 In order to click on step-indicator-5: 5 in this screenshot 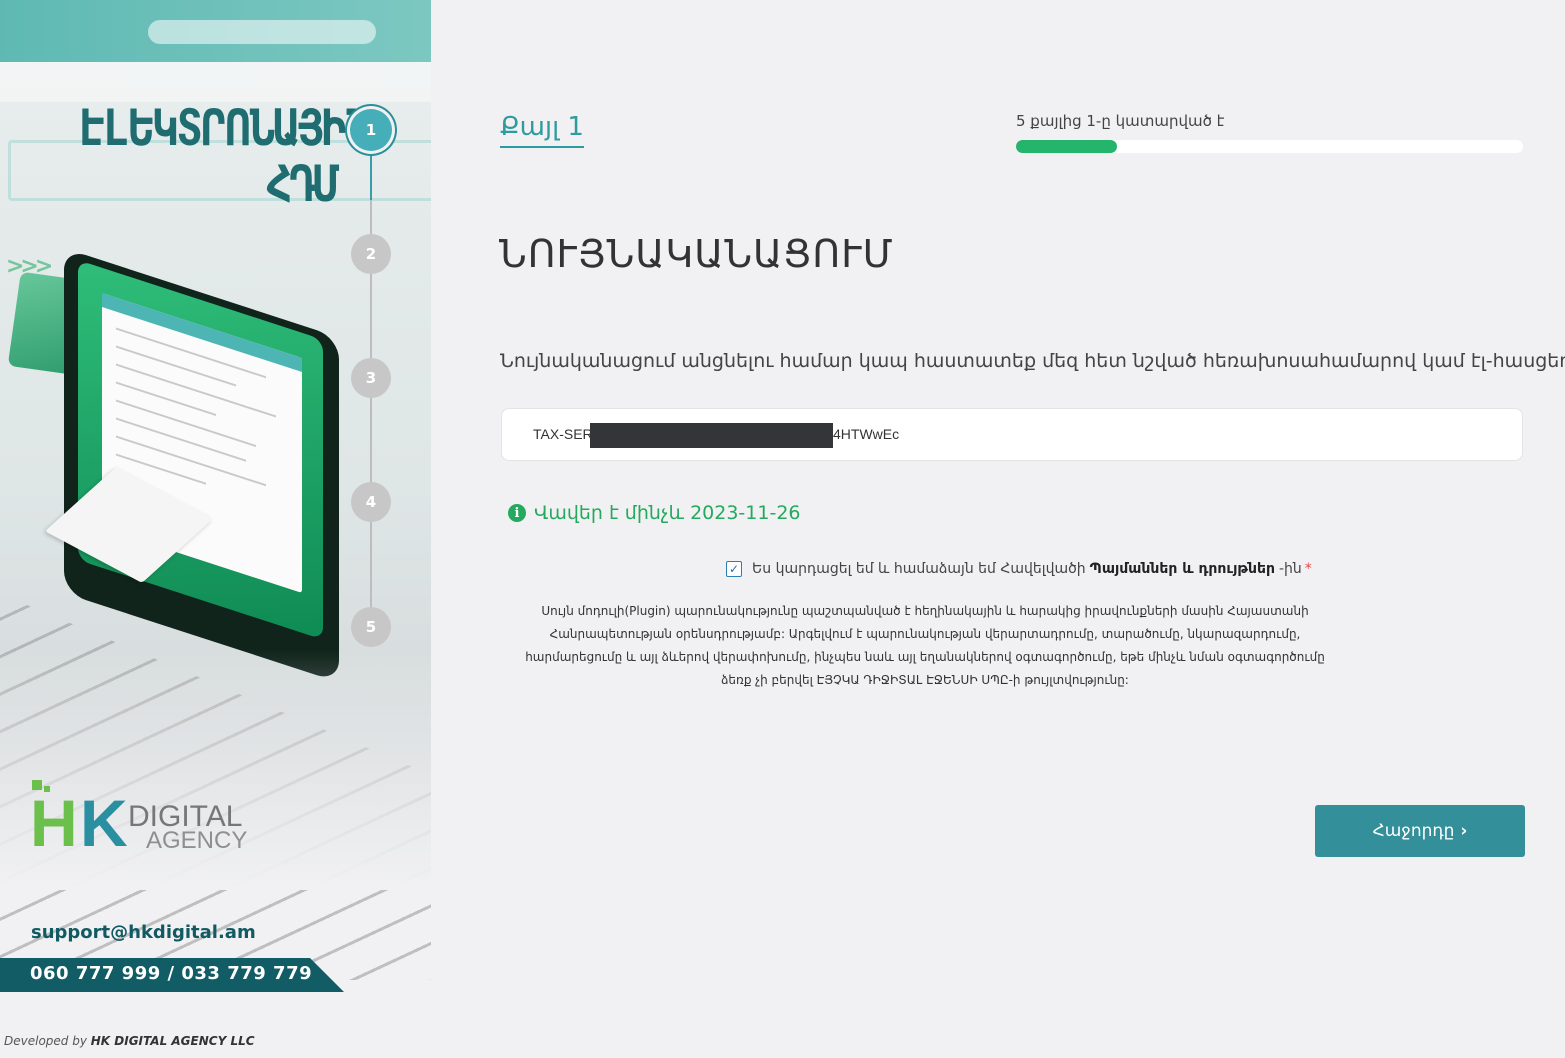, I will do `click(371, 627)`.